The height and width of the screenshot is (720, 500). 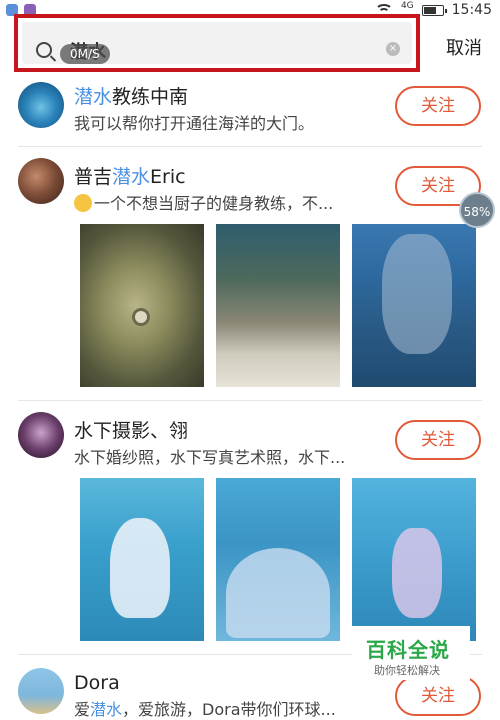 I want to click on watermark-title: 百科全说, so click(x=408, y=650).